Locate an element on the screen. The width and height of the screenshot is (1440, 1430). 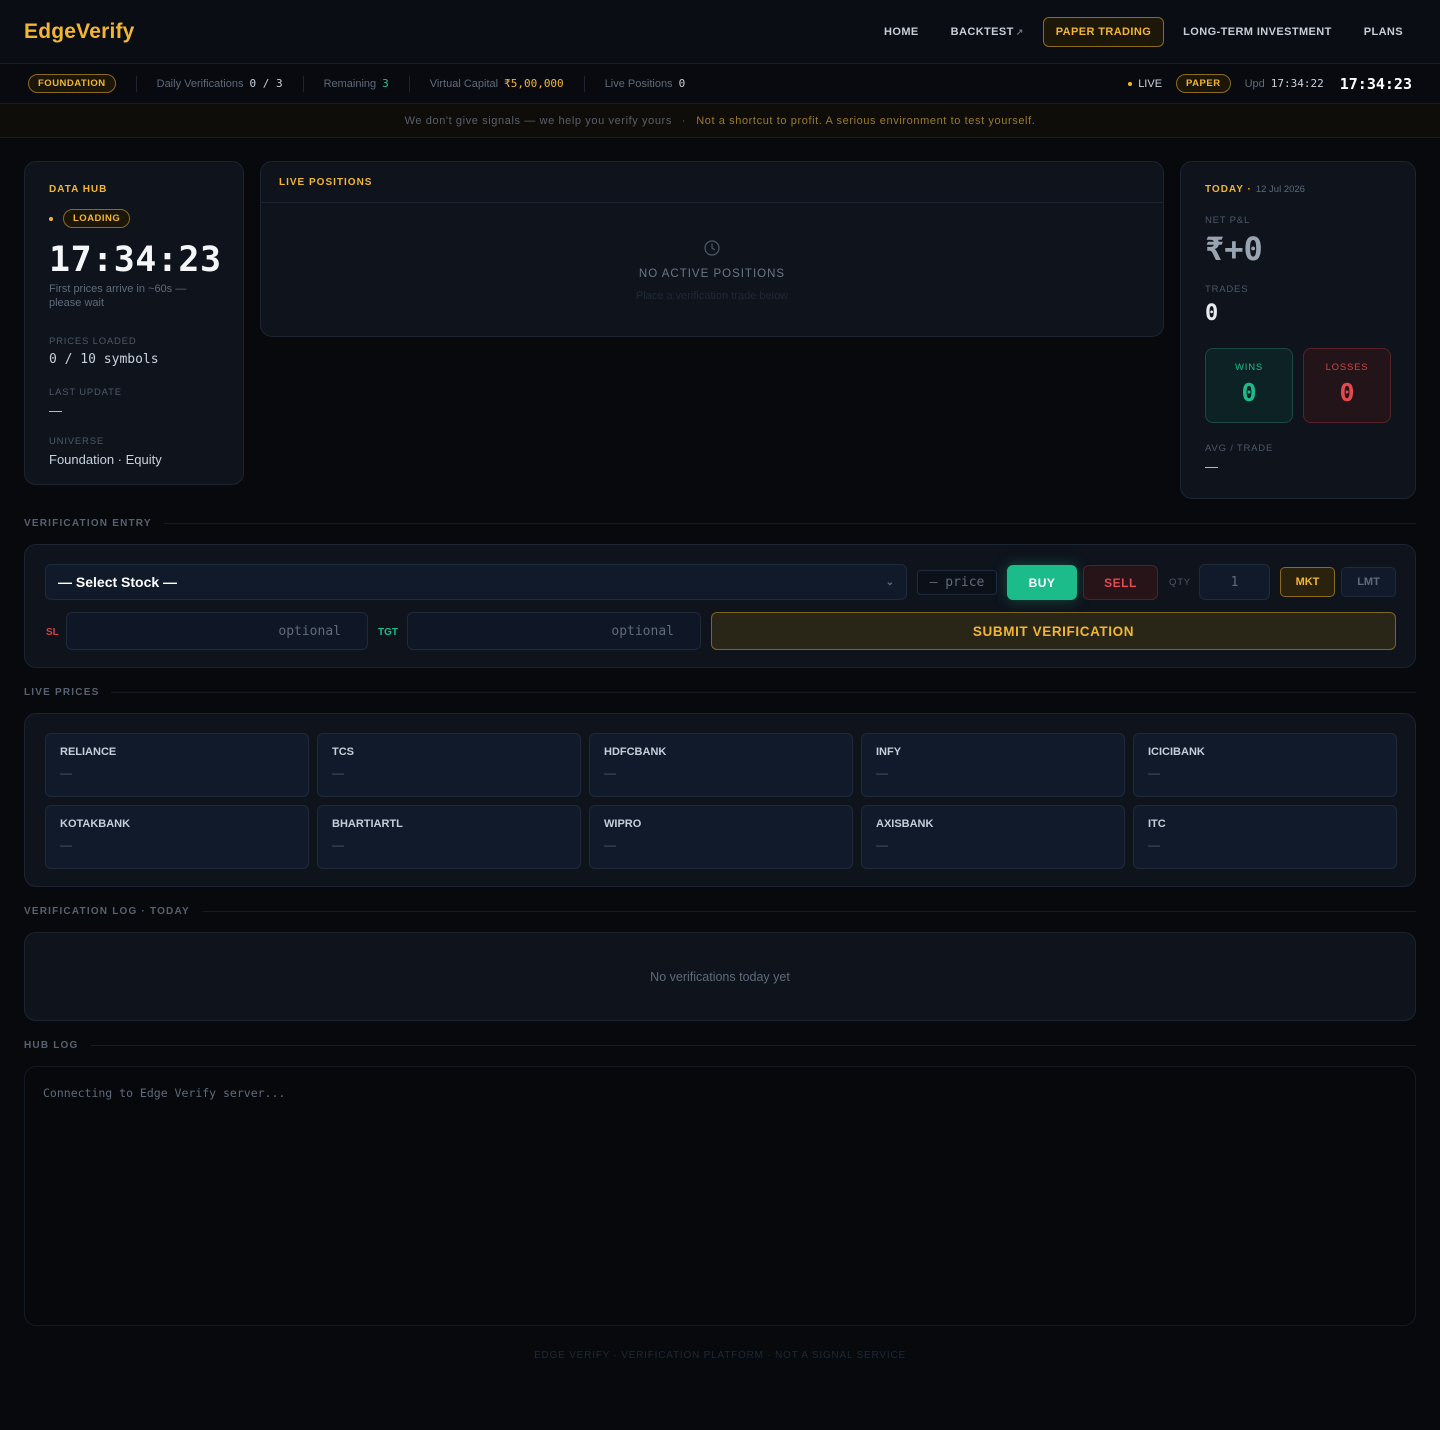
price-card-axisbank: AXISBANK — is located at coordinates (993, 837).